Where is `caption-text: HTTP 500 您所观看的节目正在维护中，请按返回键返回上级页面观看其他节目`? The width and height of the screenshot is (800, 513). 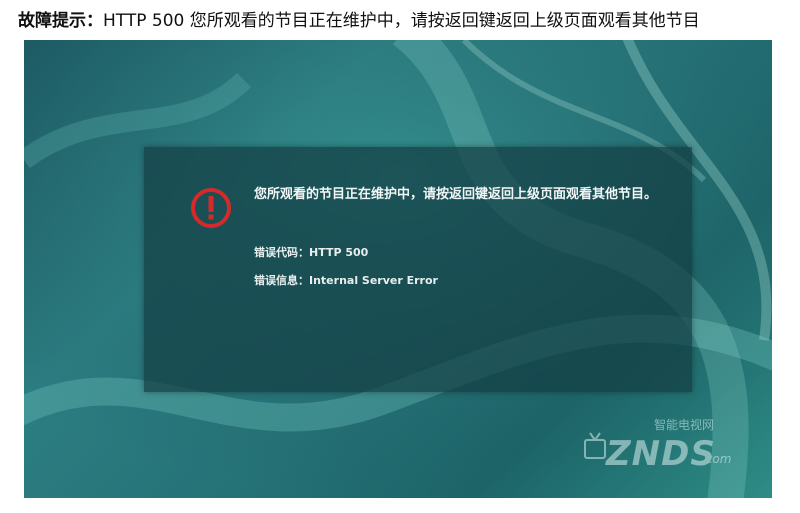
caption-text: HTTP 500 您所观看的节目正在维护中，请按返回键返回上级页面观看其他节目 is located at coordinates (401, 21).